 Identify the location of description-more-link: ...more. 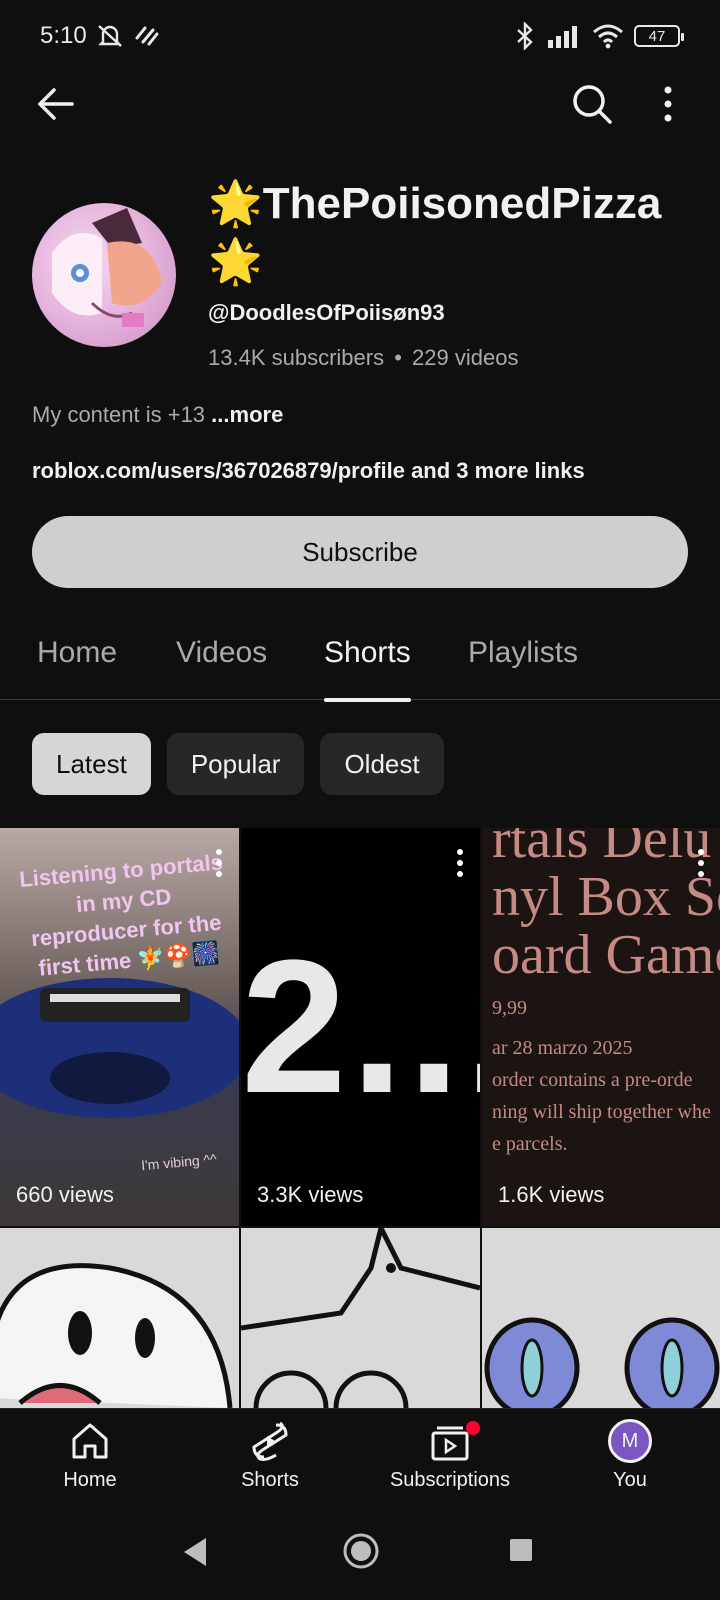
(247, 414).